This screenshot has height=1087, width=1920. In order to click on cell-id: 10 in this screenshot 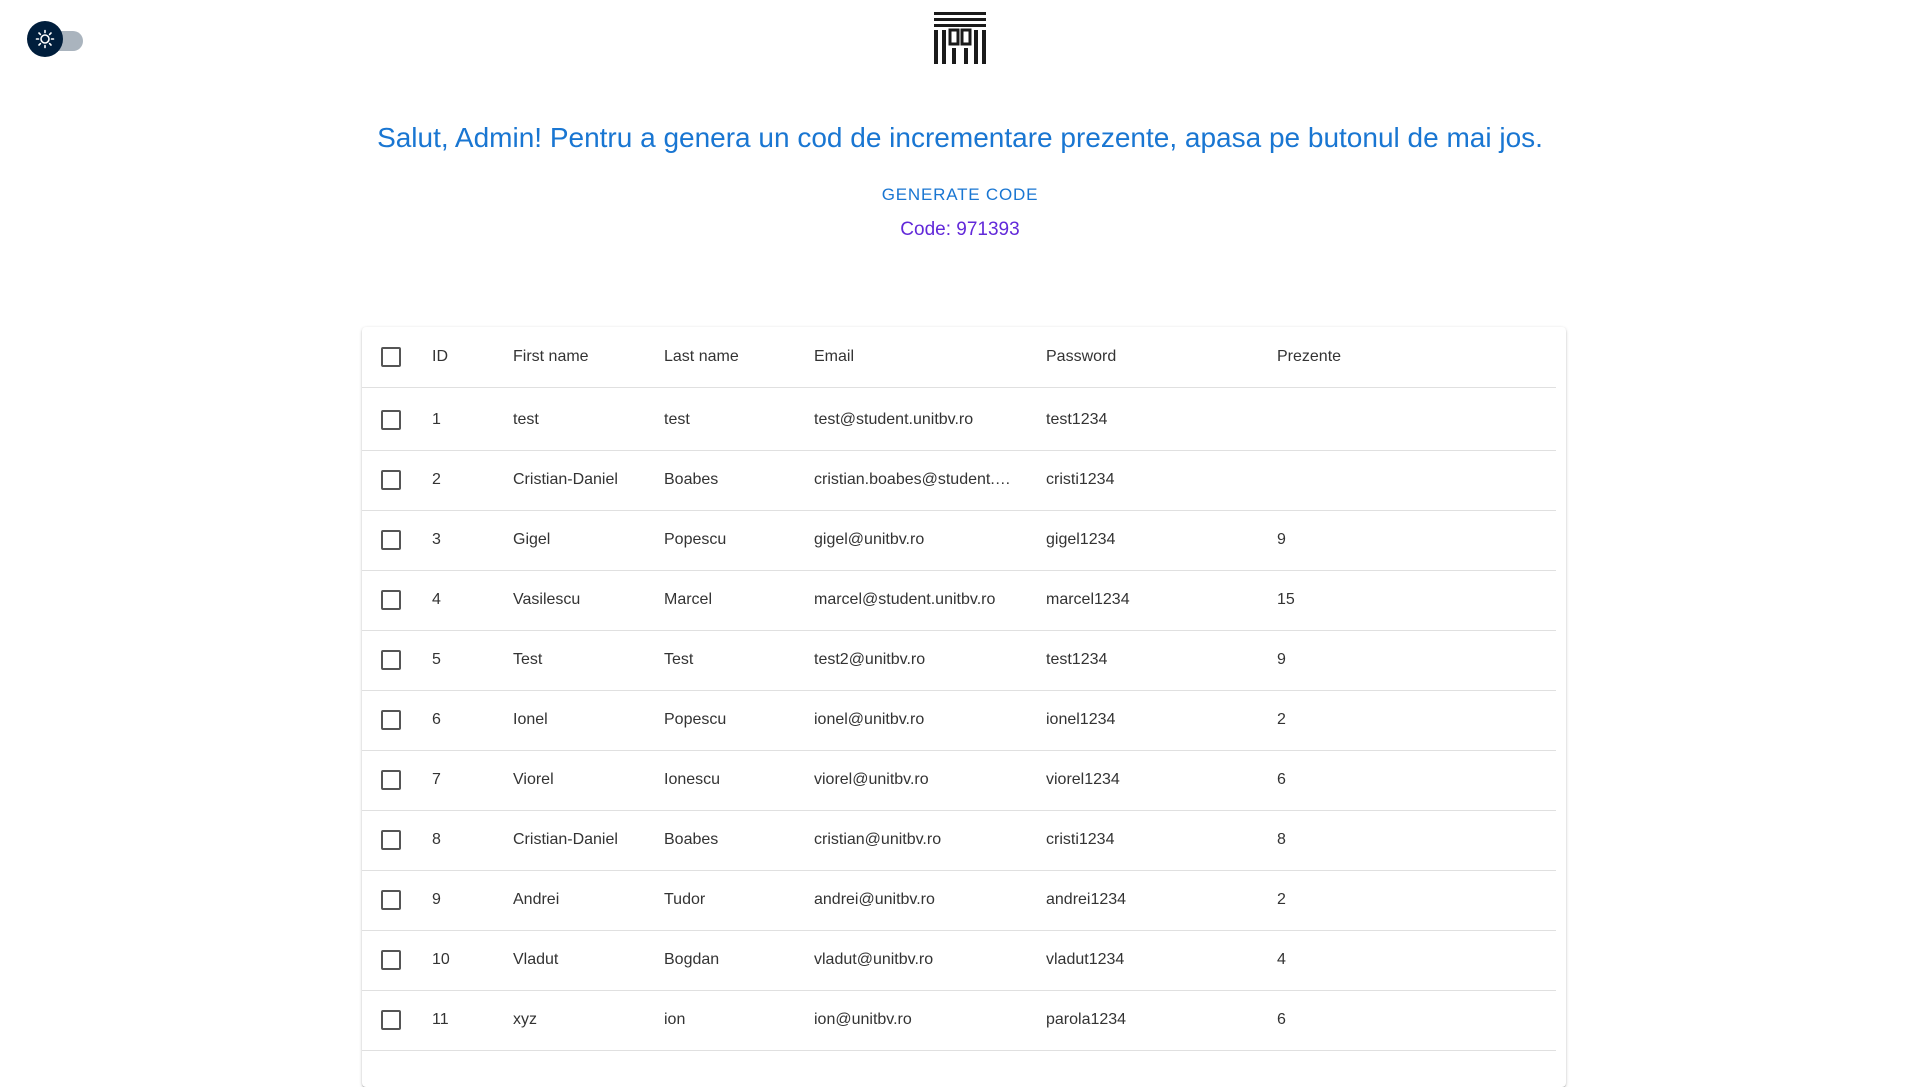, I will do `click(441, 959)`.